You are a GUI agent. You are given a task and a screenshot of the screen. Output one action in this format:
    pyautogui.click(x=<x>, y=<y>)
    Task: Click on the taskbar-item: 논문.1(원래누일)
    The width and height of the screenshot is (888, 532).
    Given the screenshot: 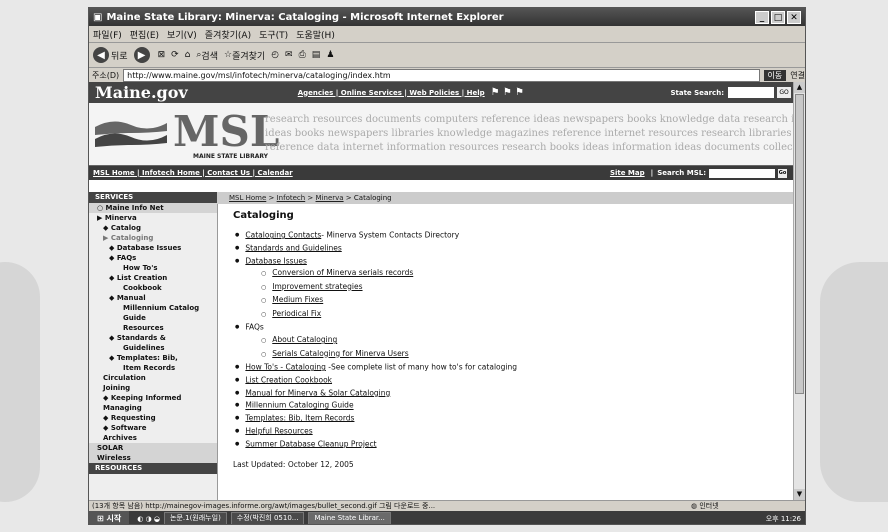 What is the action you would take?
    pyautogui.click(x=195, y=518)
    